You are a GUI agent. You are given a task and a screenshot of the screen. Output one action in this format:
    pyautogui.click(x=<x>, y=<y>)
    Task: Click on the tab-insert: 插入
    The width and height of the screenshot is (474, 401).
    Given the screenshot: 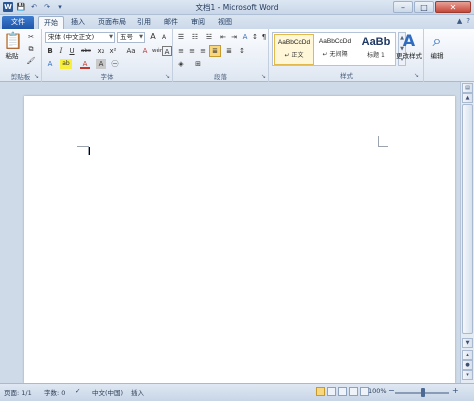 What is the action you would take?
    pyautogui.click(x=78, y=22)
    